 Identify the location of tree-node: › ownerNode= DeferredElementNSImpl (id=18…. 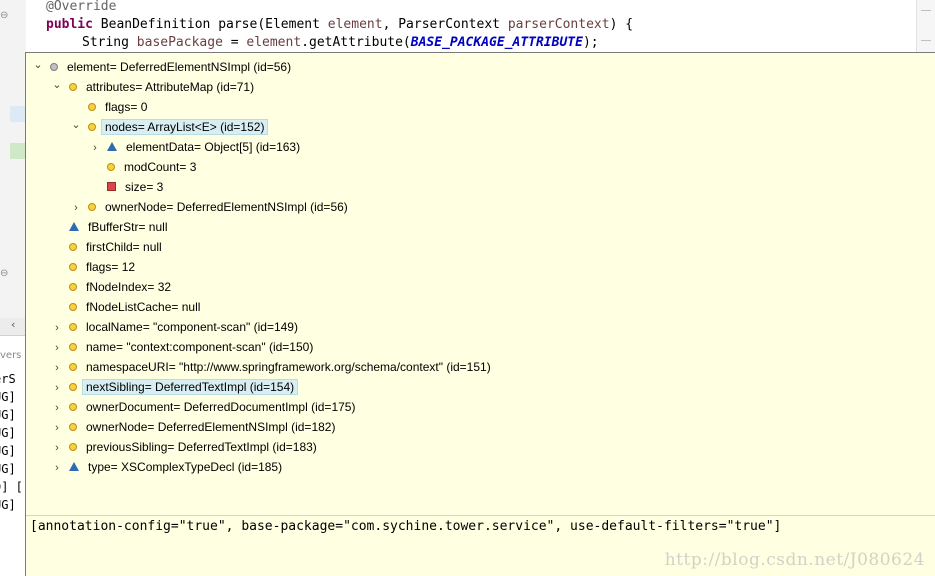
(193, 427).